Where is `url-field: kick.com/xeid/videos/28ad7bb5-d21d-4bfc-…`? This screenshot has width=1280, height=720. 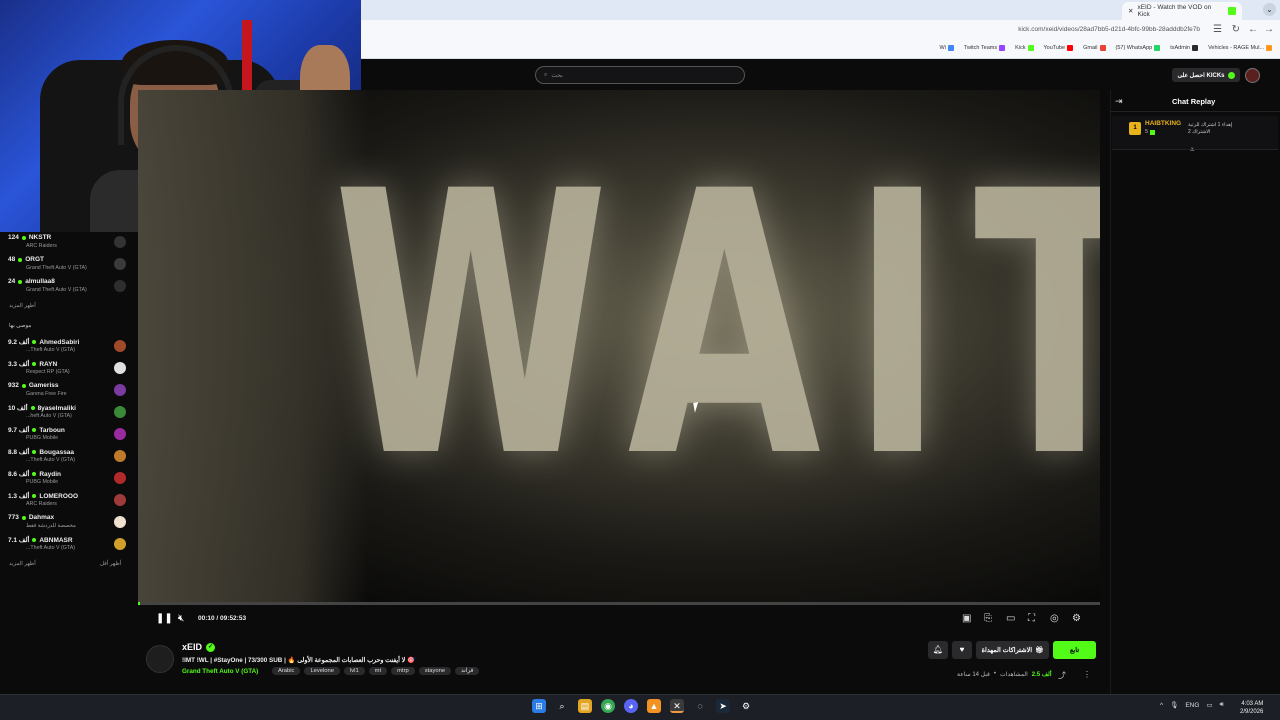 url-field: kick.com/xeid/videos/28ad7bb5-d21d-4bfc-… is located at coordinates (1109, 29).